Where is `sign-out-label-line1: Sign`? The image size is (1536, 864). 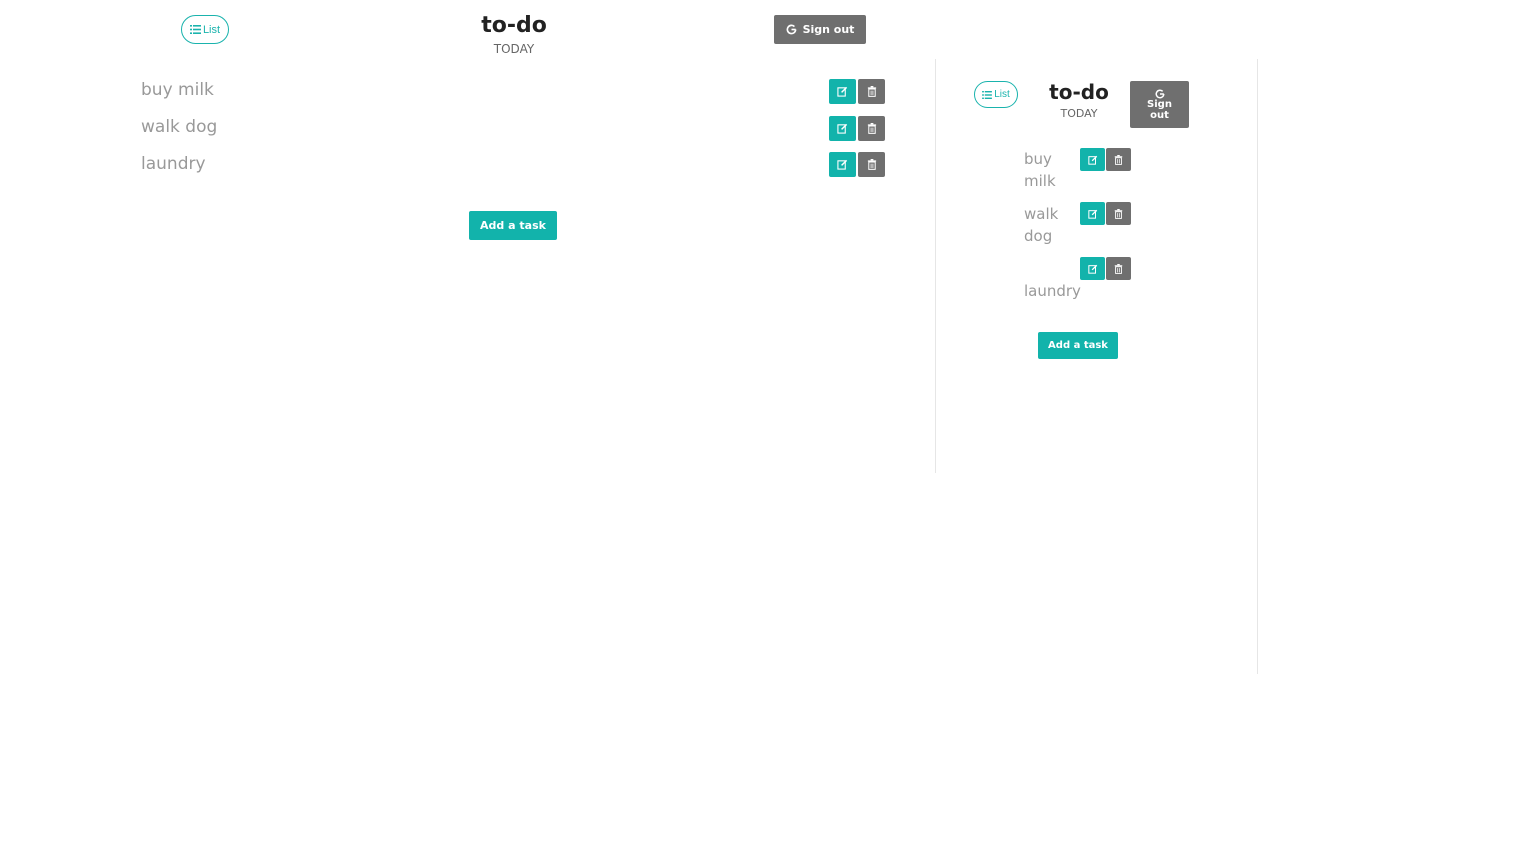 sign-out-label-line1: Sign is located at coordinates (1159, 104).